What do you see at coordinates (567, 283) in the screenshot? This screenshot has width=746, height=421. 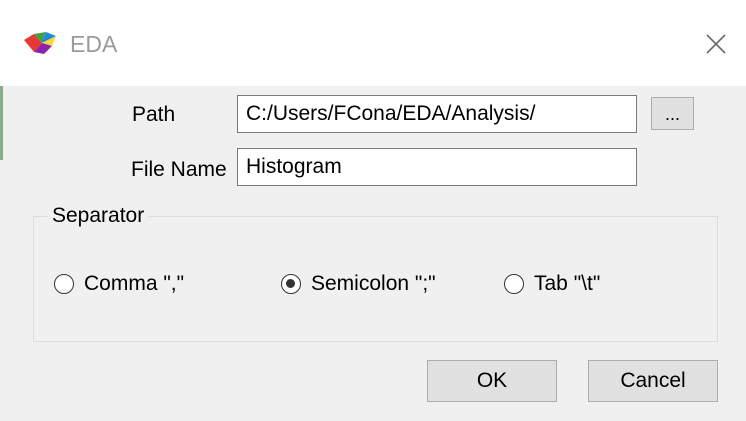 I see `radio-tab-label: Tab "\t"` at bounding box center [567, 283].